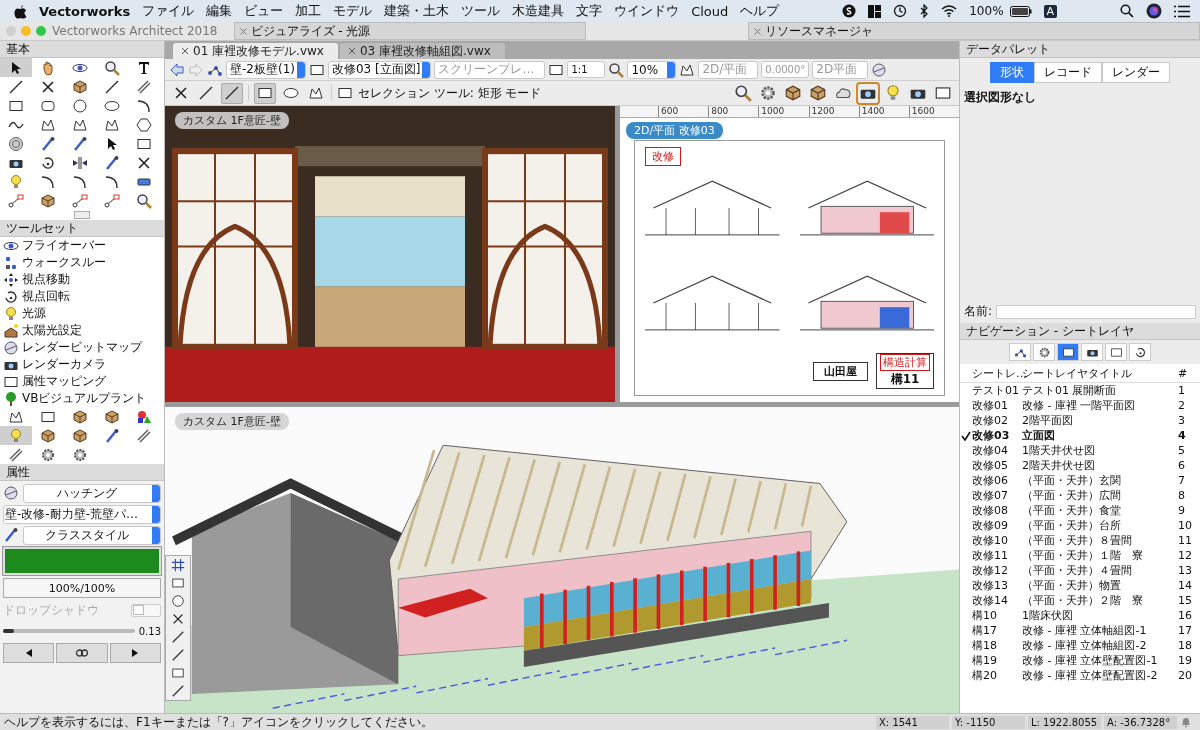 The image size is (1200, 730). I want to click on sheet-layer-row: 構20 改修 - 庫裡 立体壁配置図-2 20, so click(1080, 675).